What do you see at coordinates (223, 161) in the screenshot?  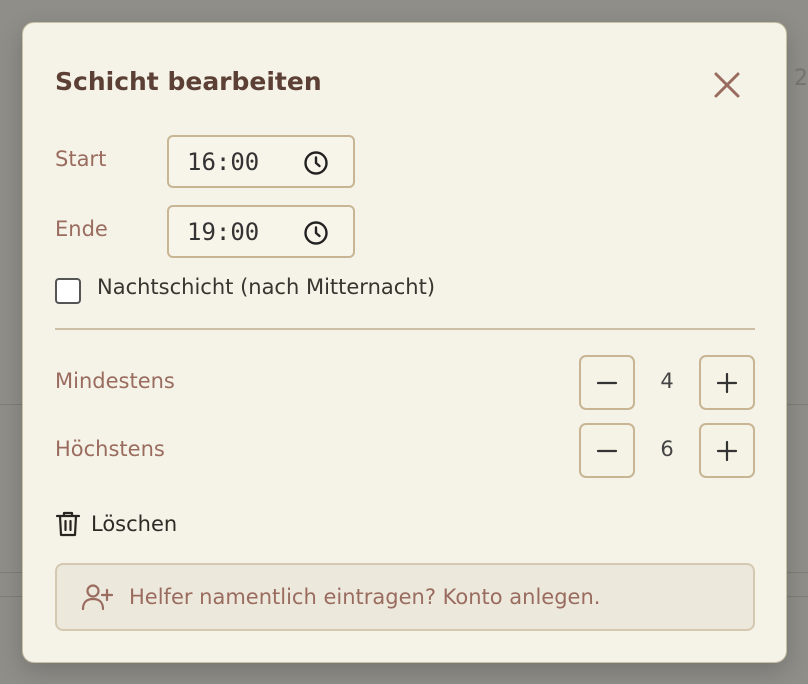 I see `start-time-value: 16:00` at bounding box center [223, 161].